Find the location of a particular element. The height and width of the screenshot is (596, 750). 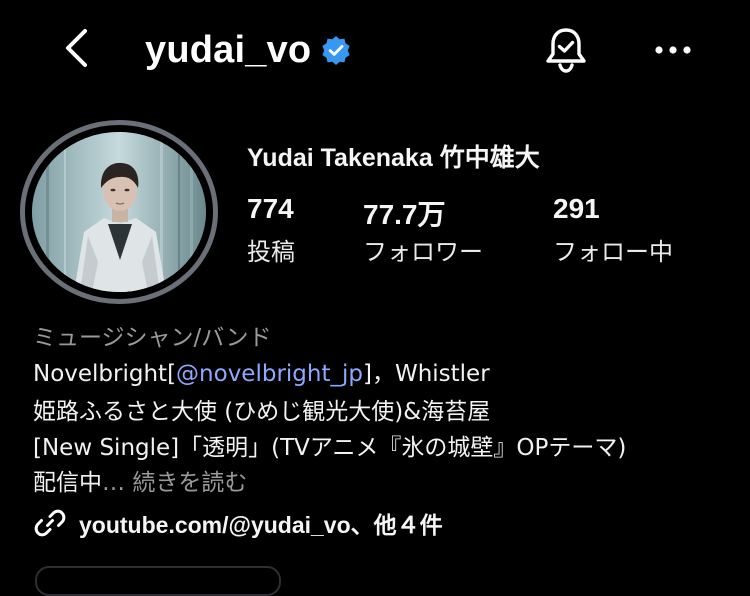

profile-photo is located at coordinates (119, 212).